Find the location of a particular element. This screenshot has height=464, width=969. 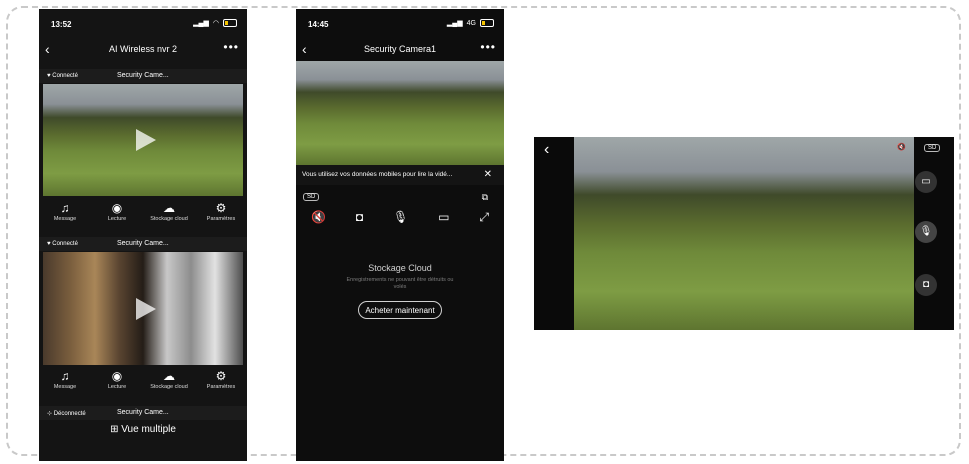

status-bar: 13:52 ▂▄▆ ◠ is located at coordinates (143, 23).